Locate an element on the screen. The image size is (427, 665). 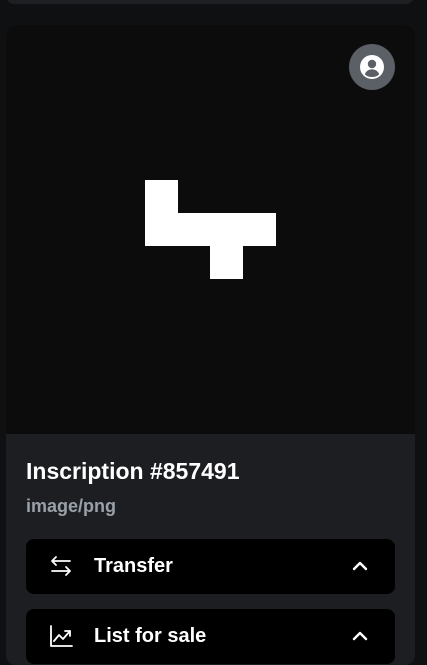
previous-card-edge is located at coordinates (210, 2).